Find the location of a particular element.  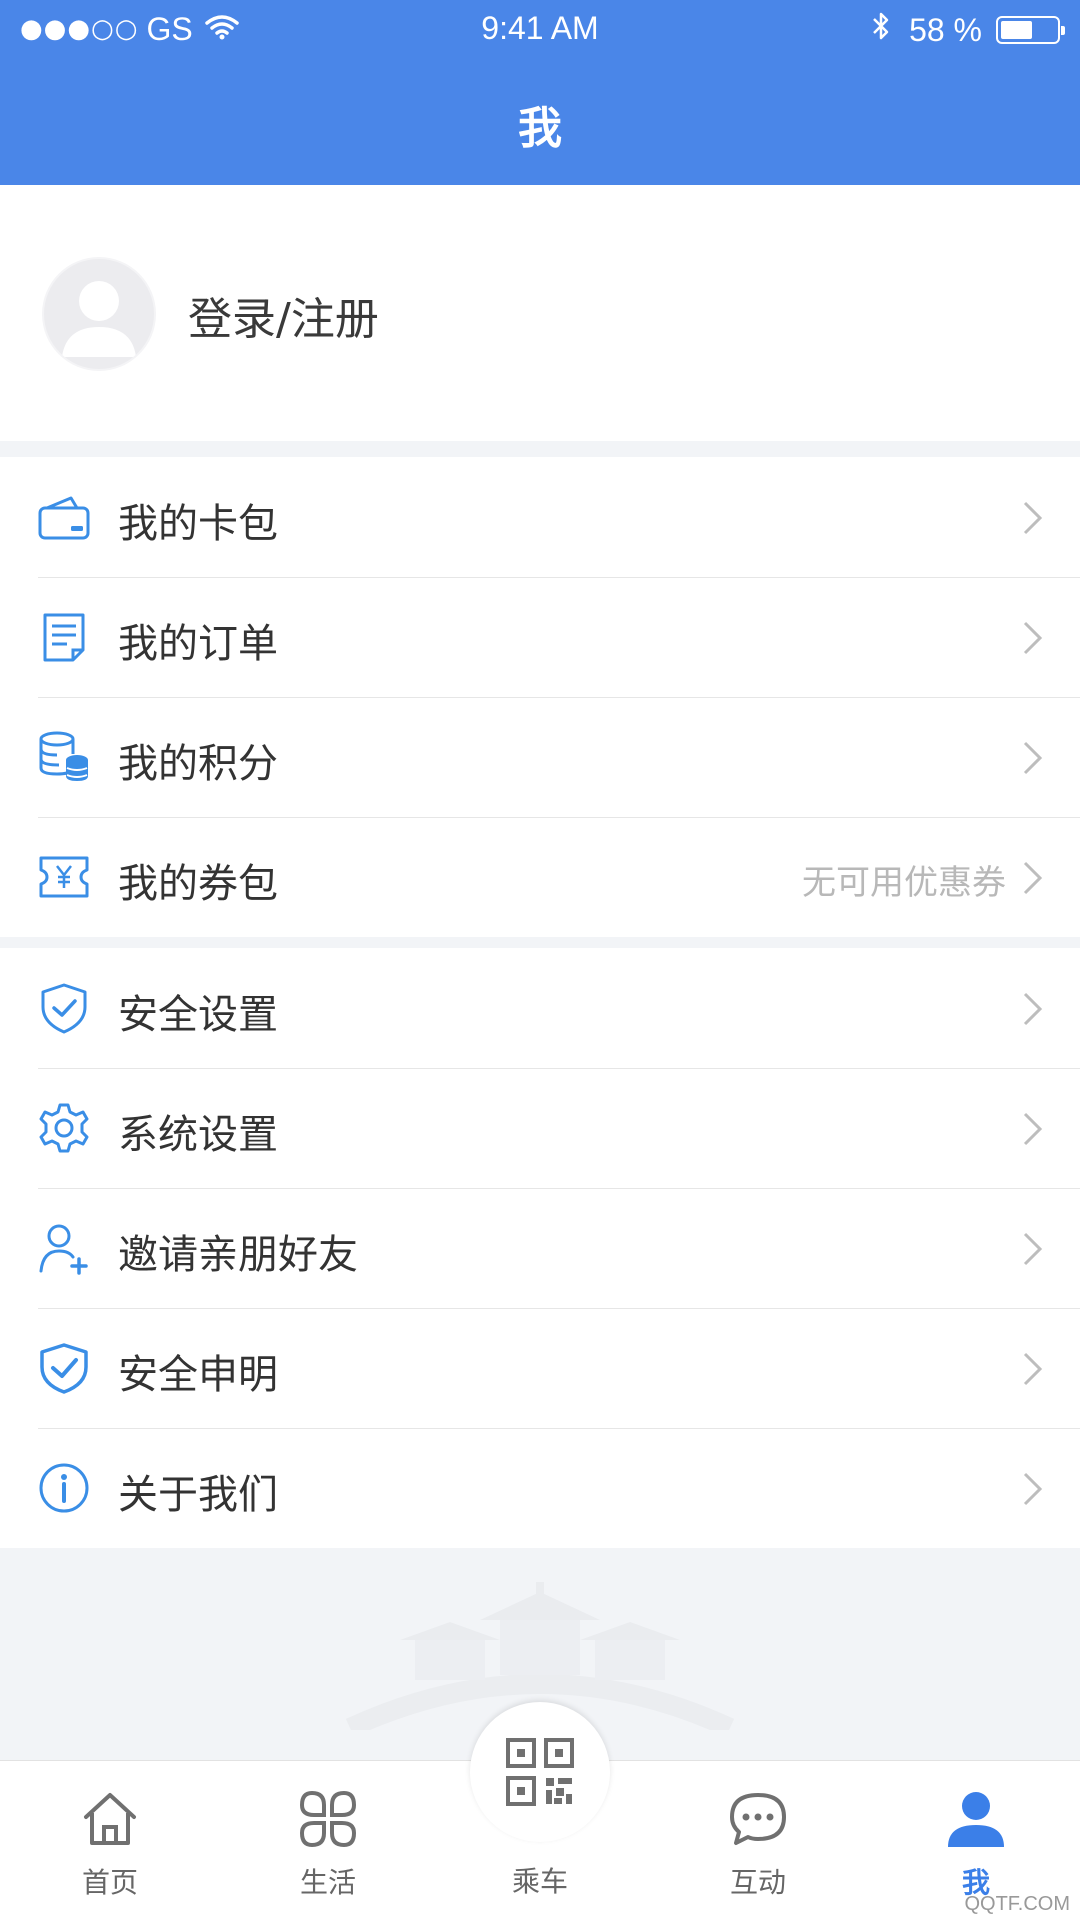

profile-card: 登录/注册 is located at coordinates (540, 313).